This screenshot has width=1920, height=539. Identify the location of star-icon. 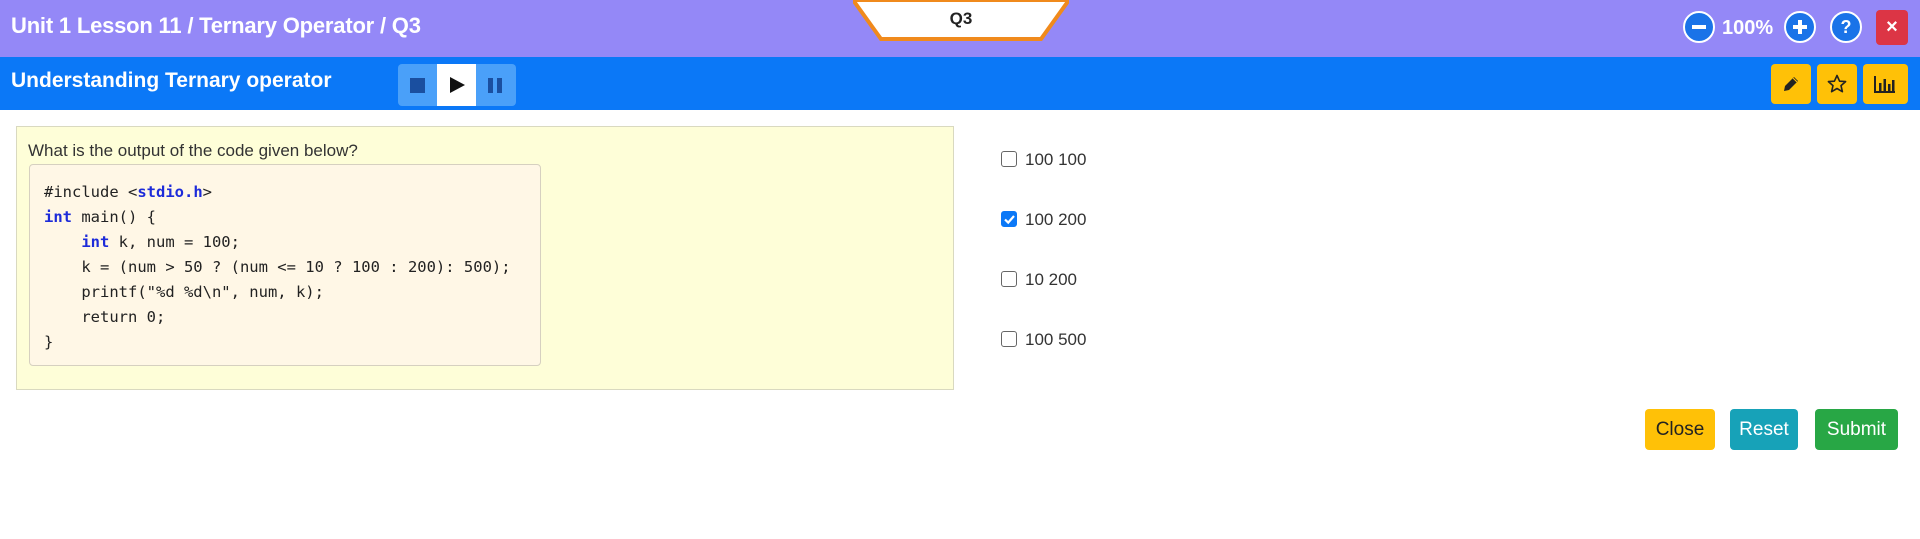
(1837, 83).